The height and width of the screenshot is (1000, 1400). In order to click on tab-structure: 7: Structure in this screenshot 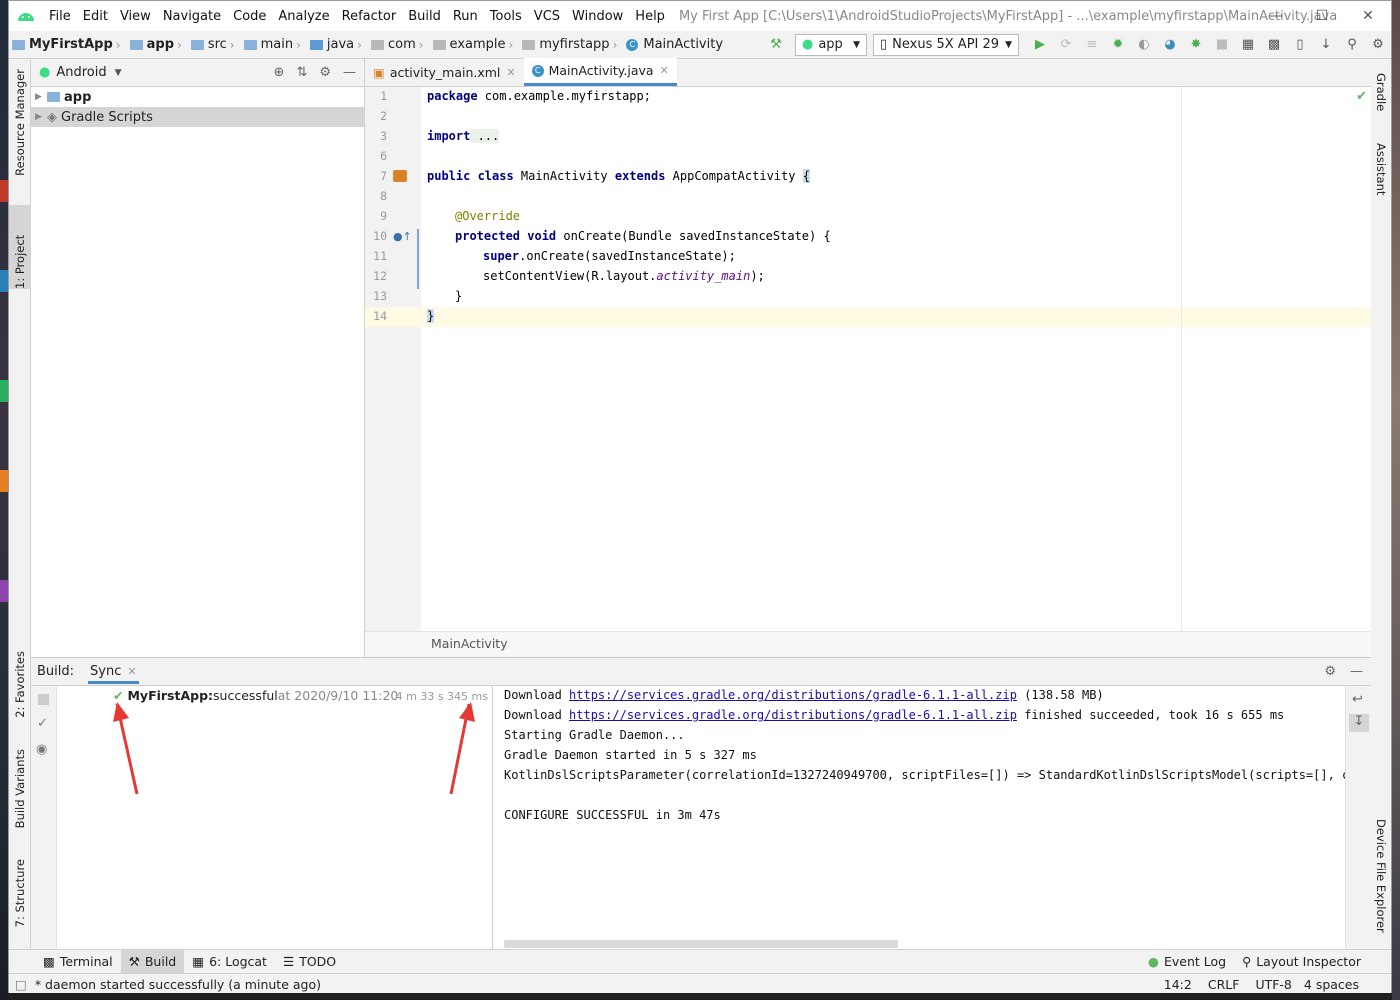, I will do `click(20, 893)`.